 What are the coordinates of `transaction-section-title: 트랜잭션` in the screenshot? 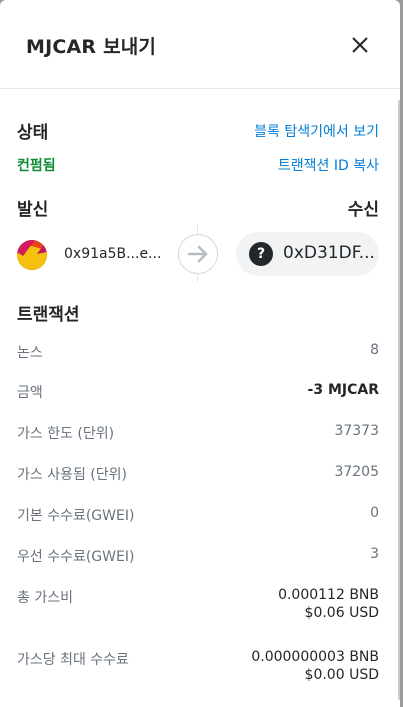 It's located at (198, 313).